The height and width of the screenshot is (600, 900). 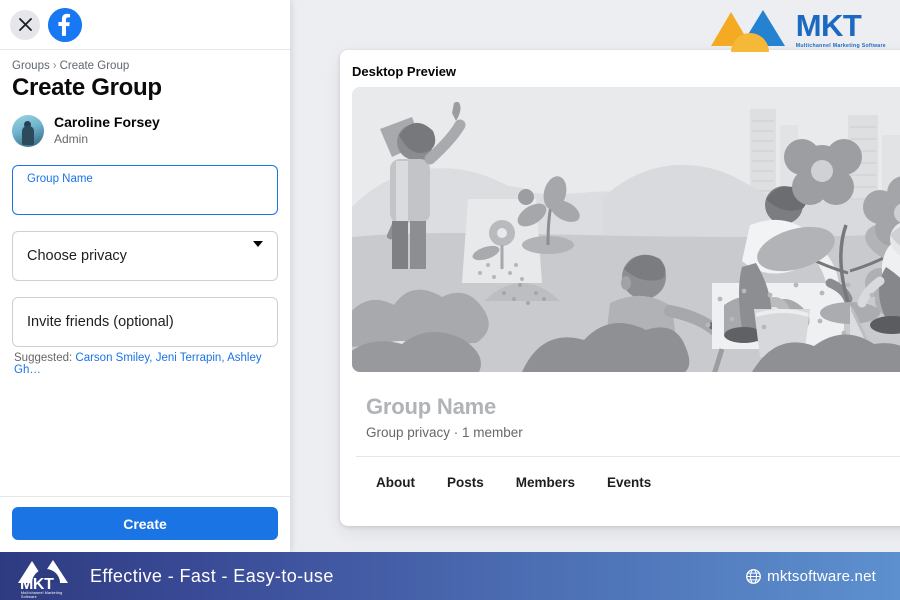 I want to click on mkt-watermark: MKT Multichannel Marketing Software, so click(x=798, y=30).